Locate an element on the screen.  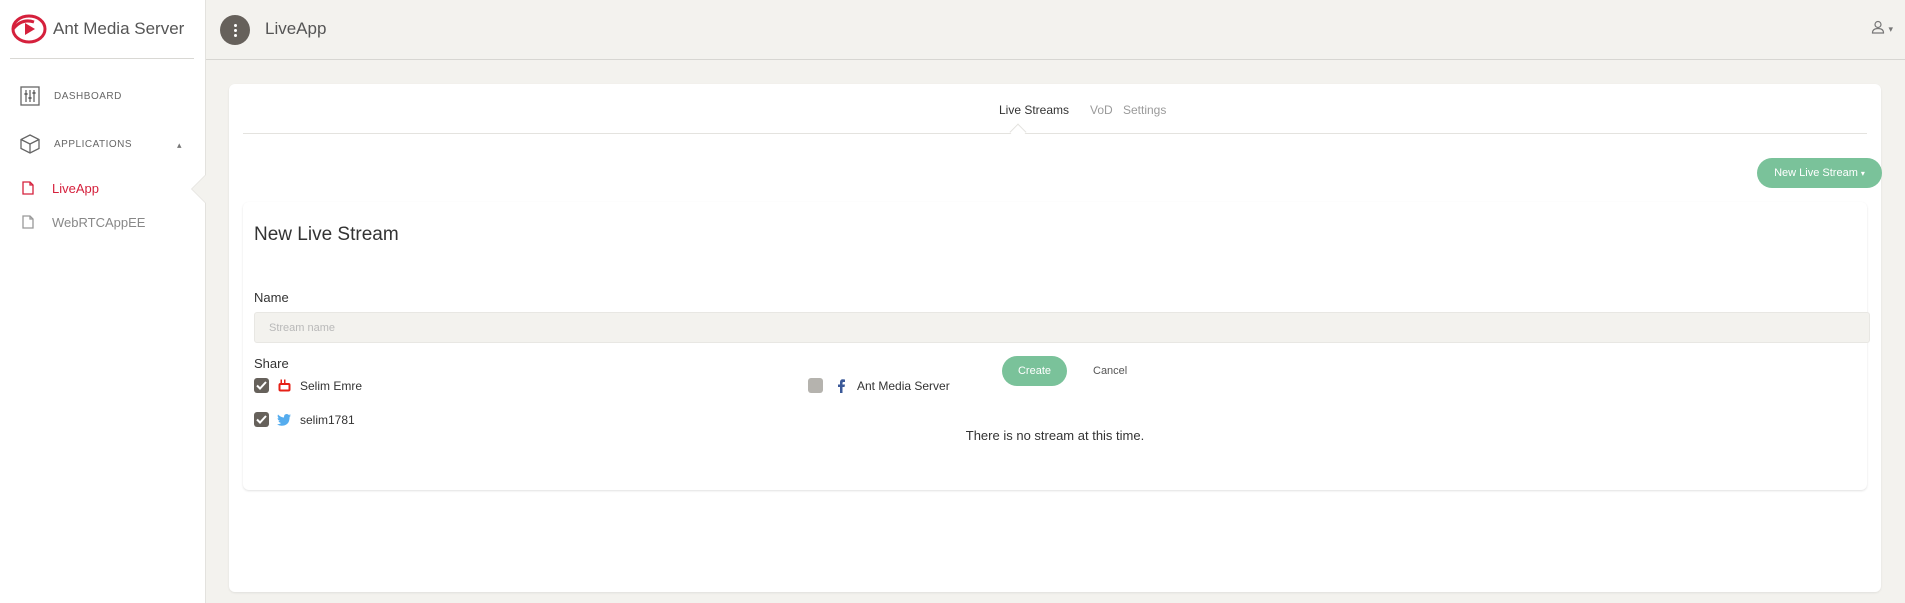
create-button: Create is located at coordinates (1034, 371).